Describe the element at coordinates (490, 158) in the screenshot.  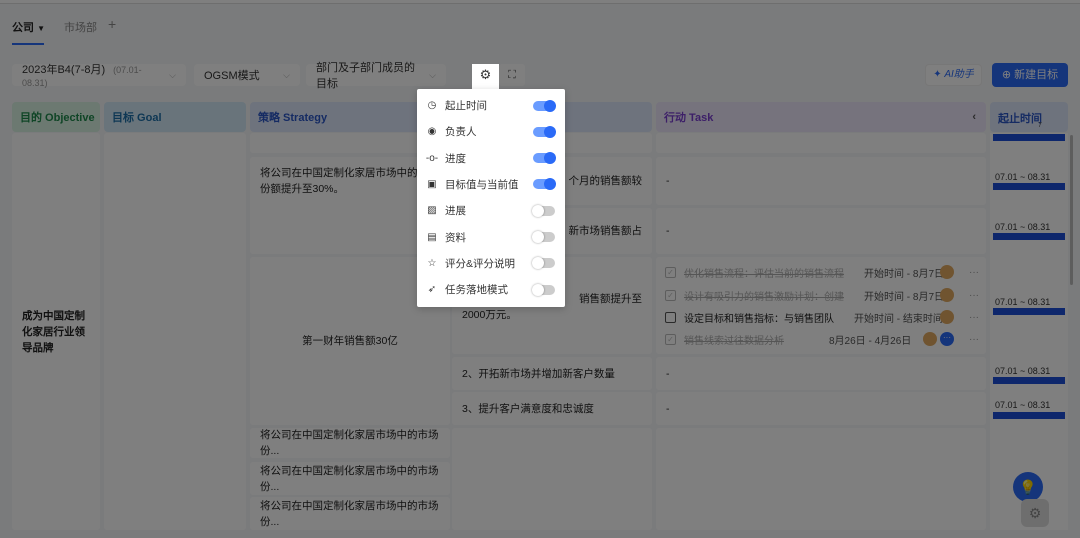
I see `setting-option: -o- 进度` at that location.